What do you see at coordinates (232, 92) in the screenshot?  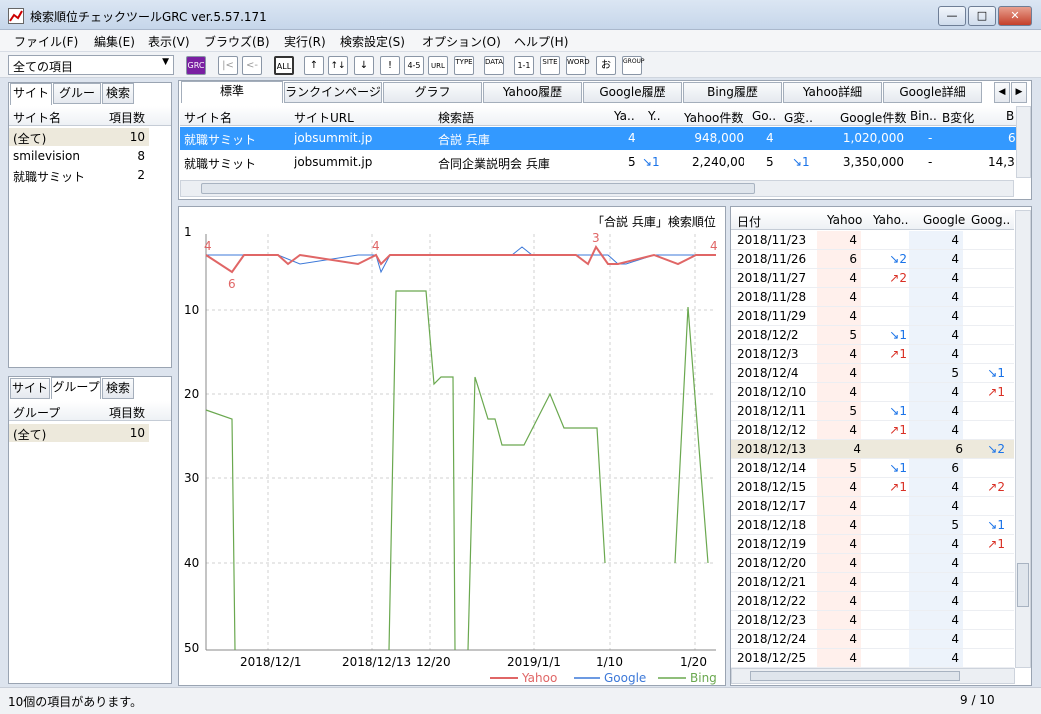 I see `tab-standard: 標準` at bounding box center [232, 92].